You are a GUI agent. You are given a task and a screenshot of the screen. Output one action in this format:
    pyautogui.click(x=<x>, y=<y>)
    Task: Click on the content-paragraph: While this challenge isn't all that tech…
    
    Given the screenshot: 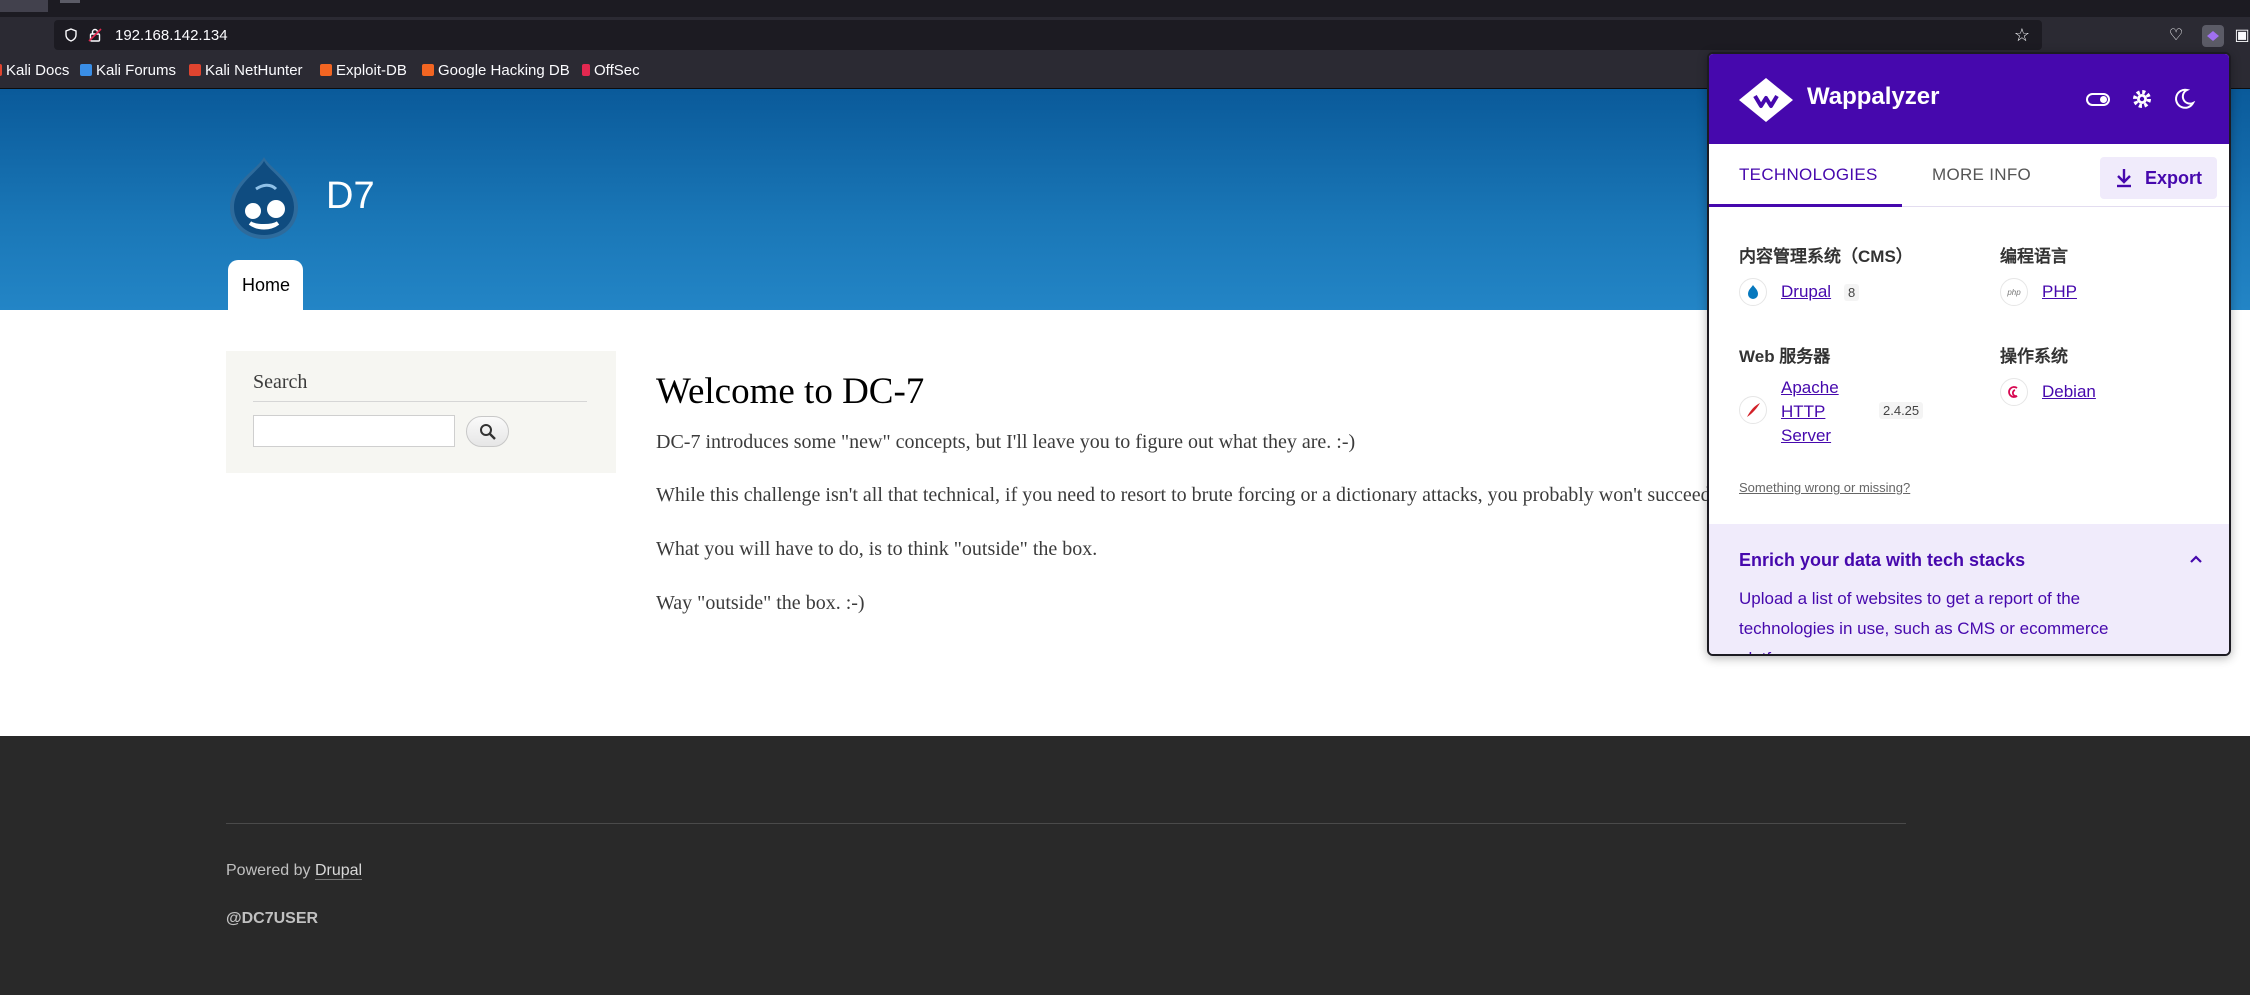 What is the action you would take?
    pyautogui.click(x=1183, y=495)
    